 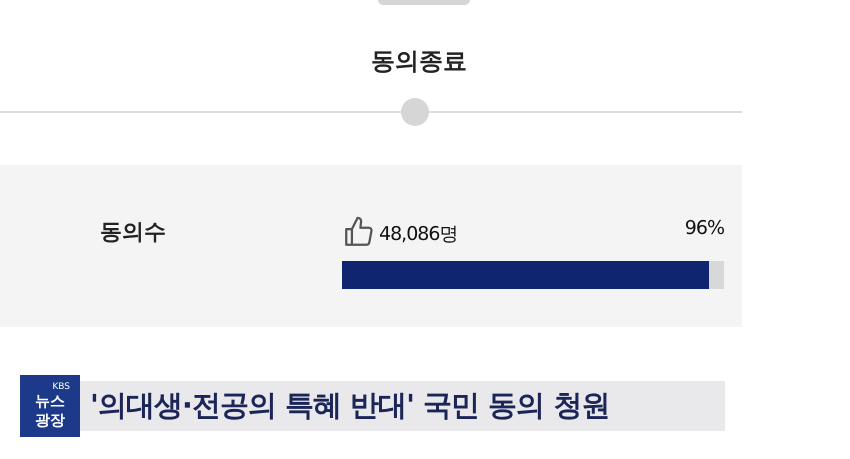 I want to click on agreement-percent: 96%, so click(x=704, y=228).